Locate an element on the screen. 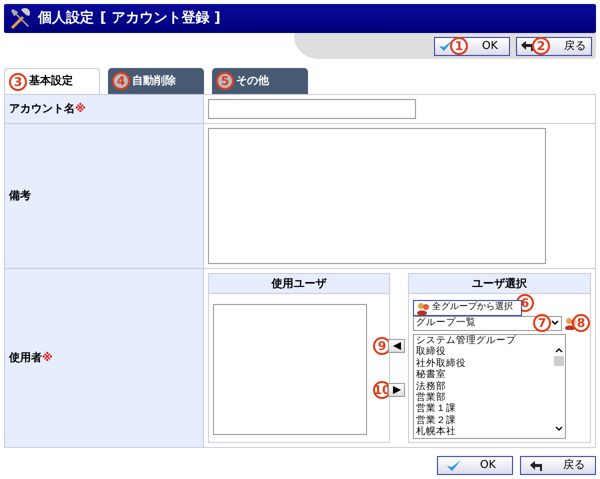 This screenshot has height=479, width=600. callout-number: 1 is located at coordinates (459, 46).